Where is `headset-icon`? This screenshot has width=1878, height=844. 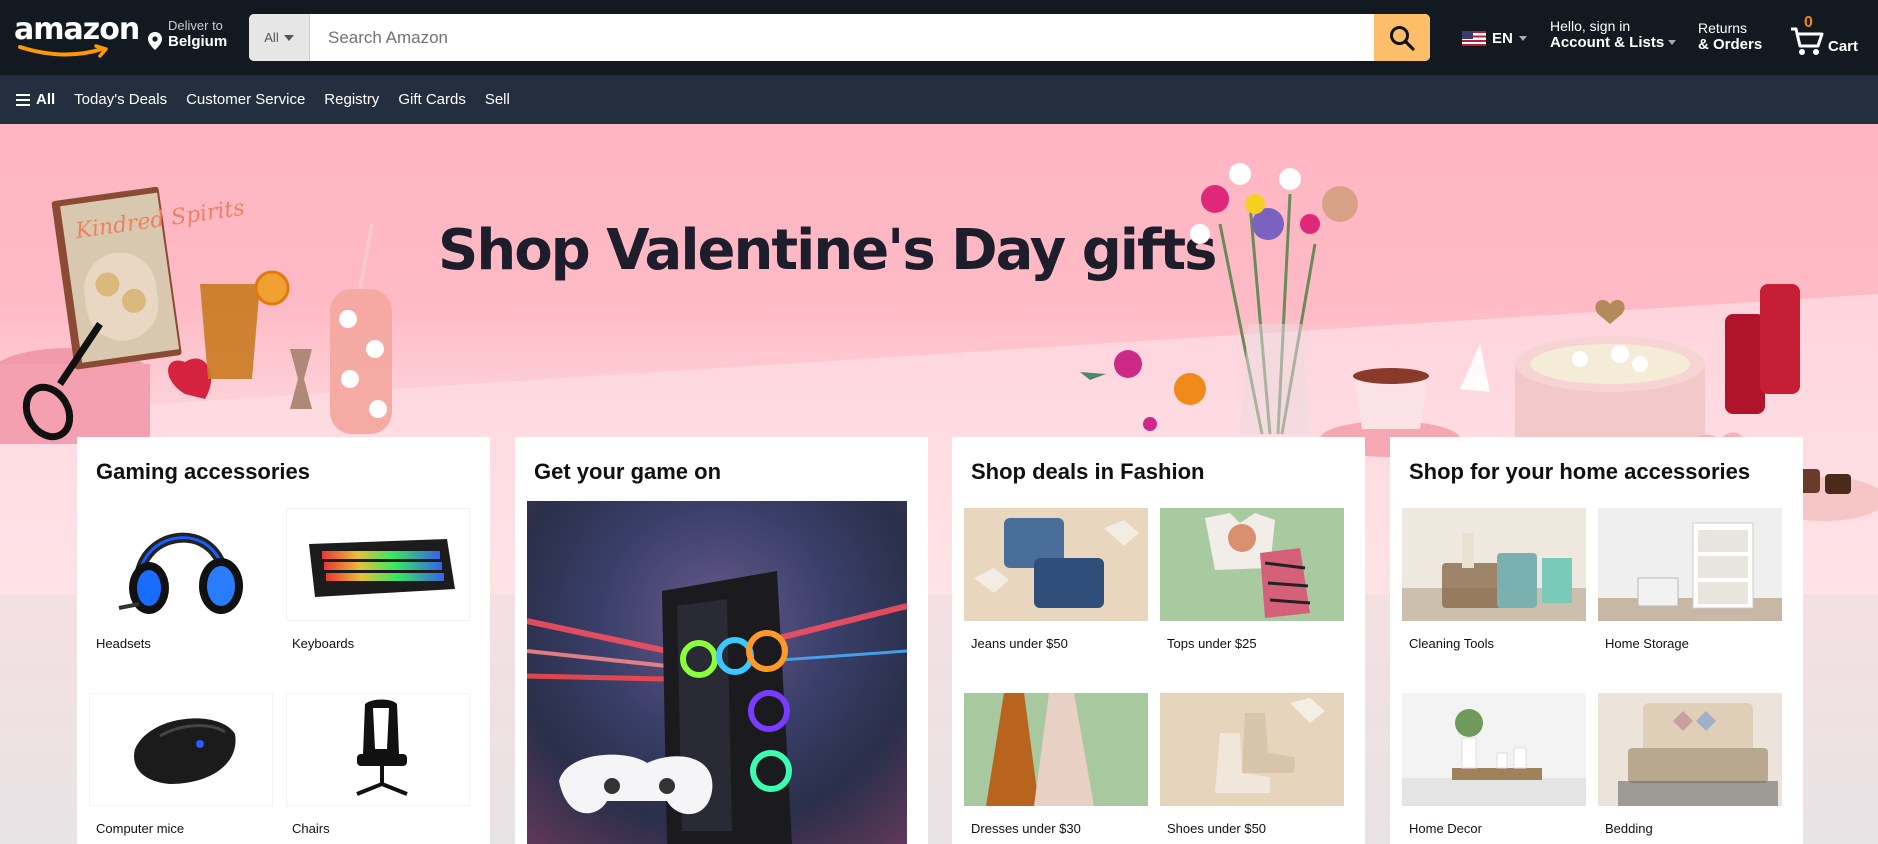 headset-icon is located at coordinates (180, 573).